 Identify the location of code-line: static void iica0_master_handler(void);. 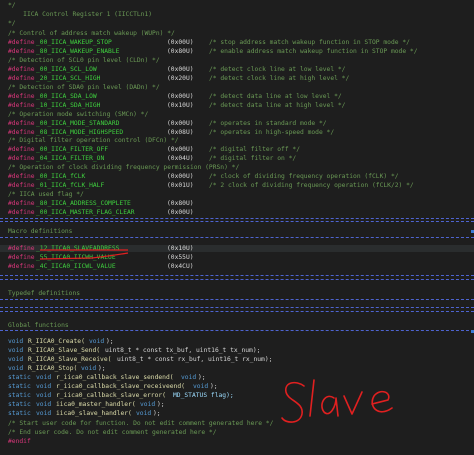
(237, 404).